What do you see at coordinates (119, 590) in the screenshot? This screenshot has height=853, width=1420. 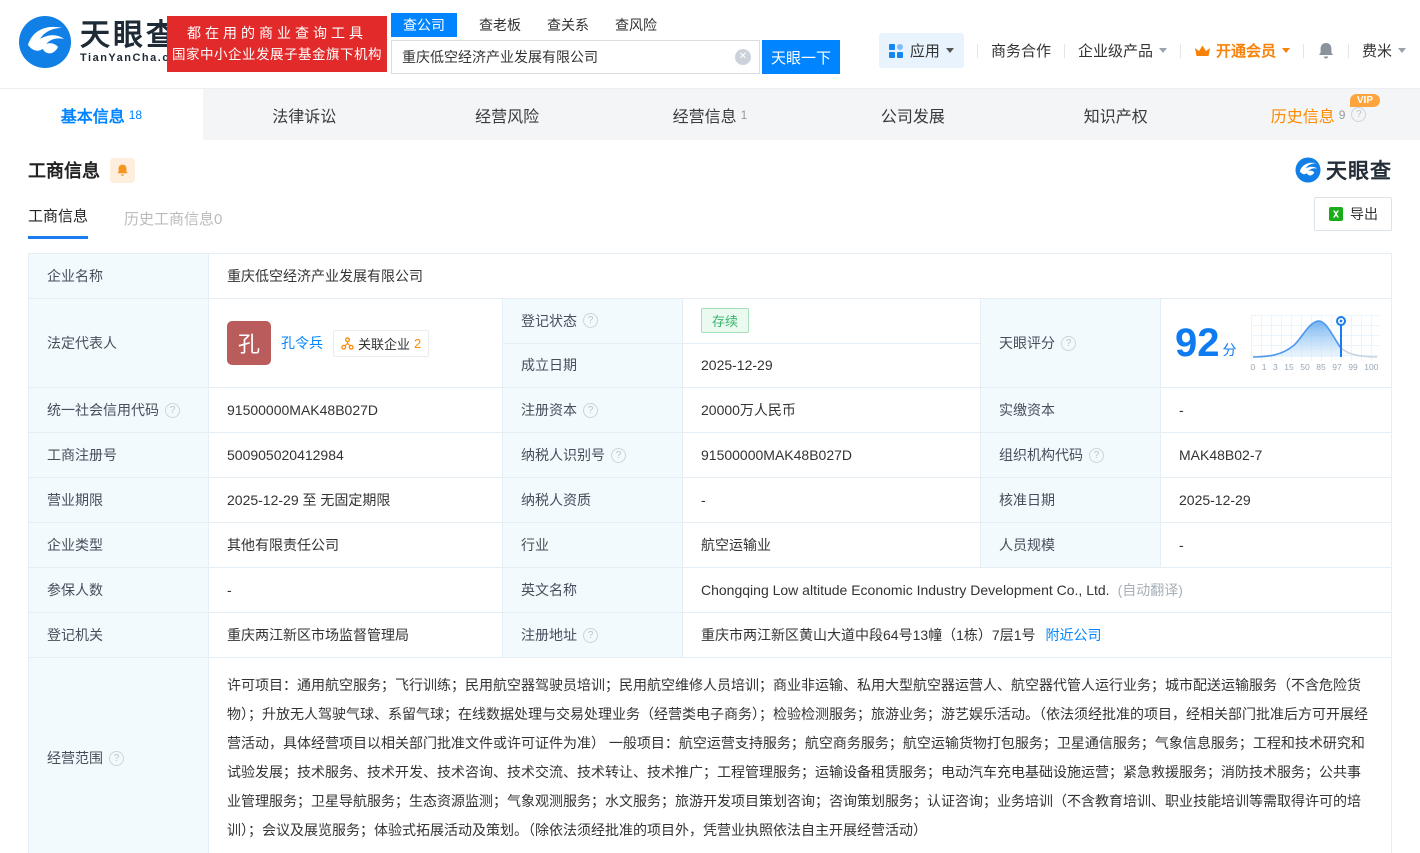 I see `field-label: 参保人数` at bounding box center [119, 590].